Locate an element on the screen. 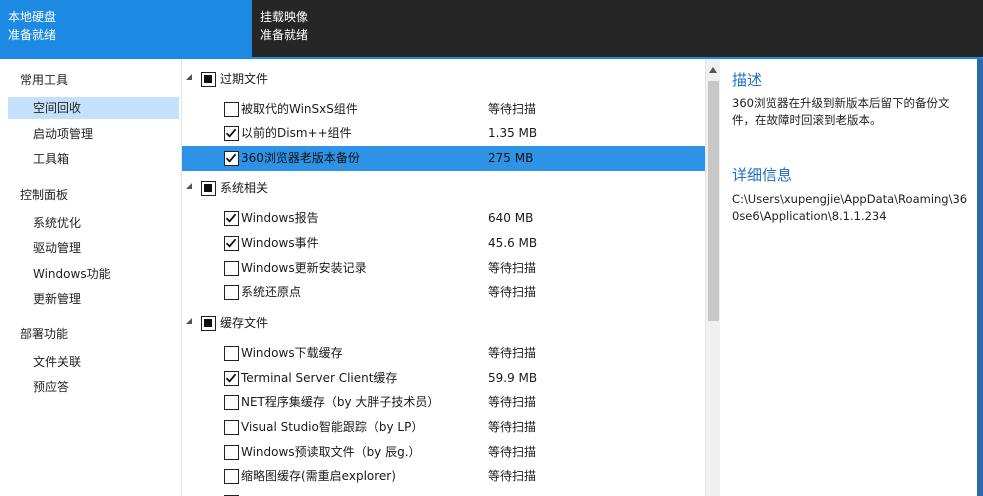 The image size is (983, 496). item-label: 被取代的WinSxS组件 is located at coordinates (299, 109).